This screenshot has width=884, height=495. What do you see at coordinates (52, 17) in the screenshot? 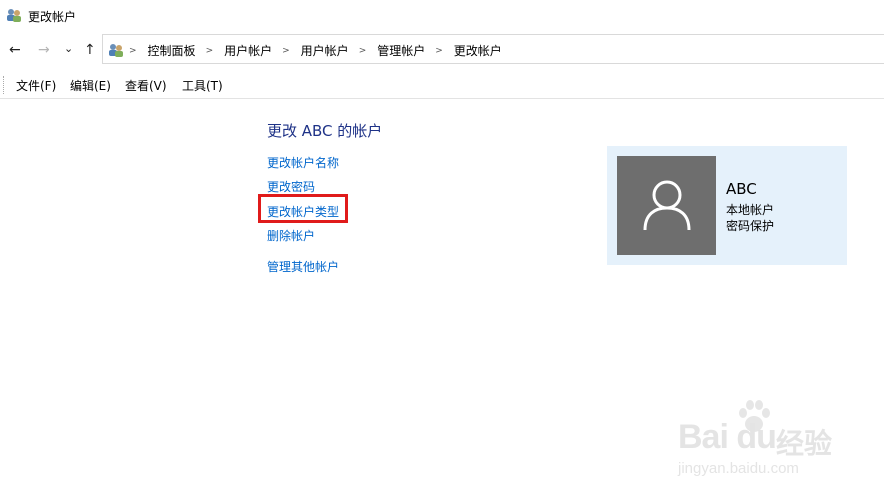
I see `window-title: 更改帐户` at bounding box center [52, 17].